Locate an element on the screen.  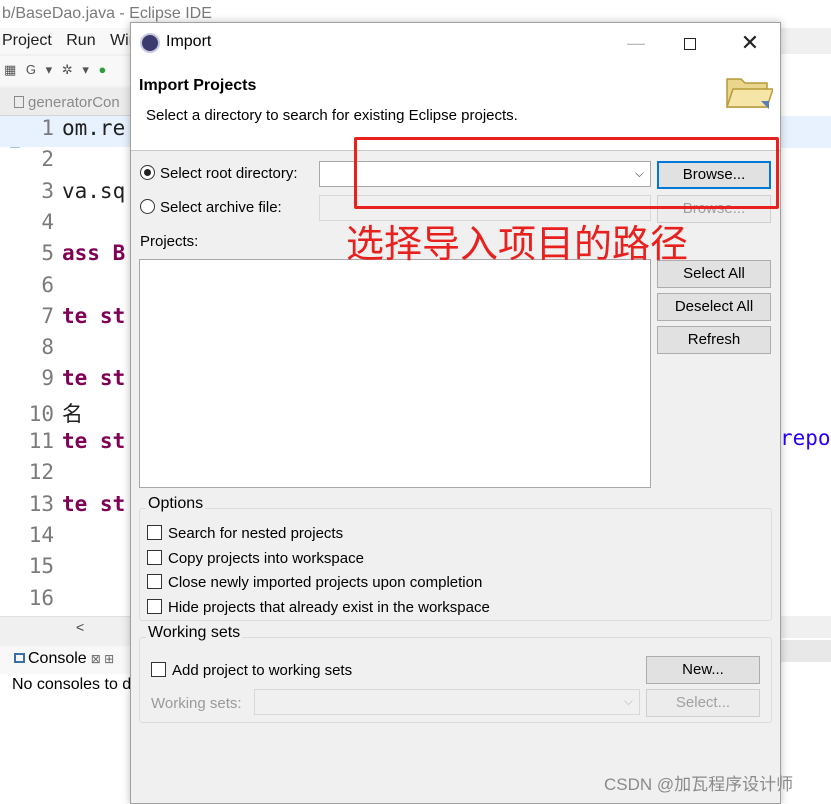
editor-line: 14 is located at coordinates (70, 538).